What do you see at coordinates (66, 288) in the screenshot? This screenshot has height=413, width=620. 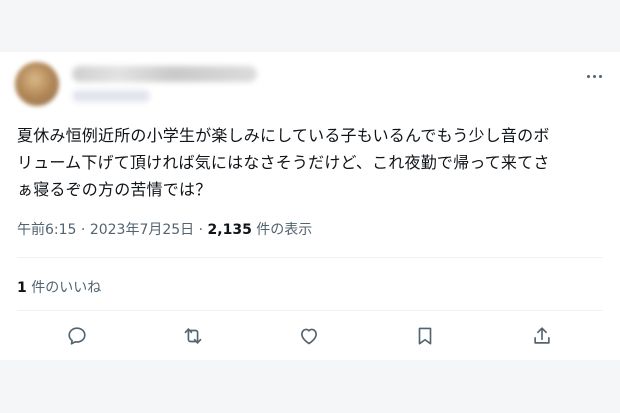 I see `likes-label: 件のいいね` at bounding box center [66, 288].